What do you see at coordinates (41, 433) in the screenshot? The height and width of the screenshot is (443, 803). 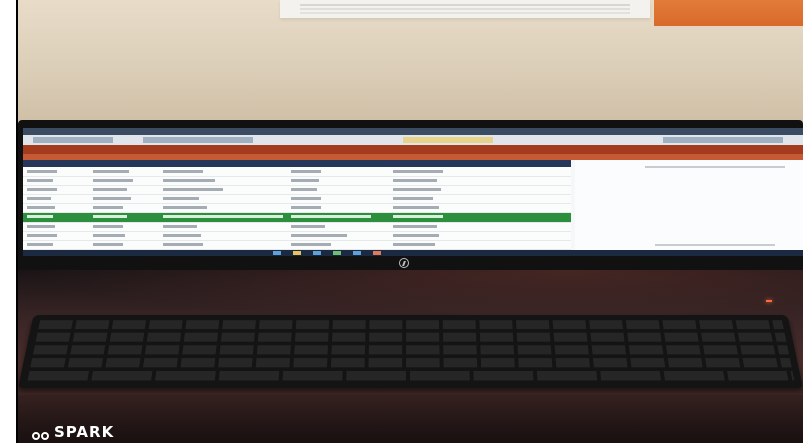 I see `camera-lens-icon` at bounding box center [41, 433].